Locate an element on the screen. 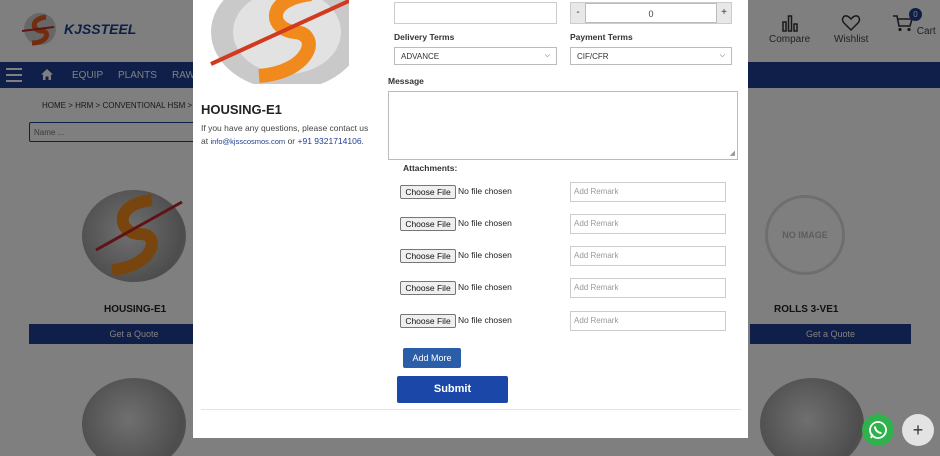  whatsapp-icon is located at coordinates (878, 430).